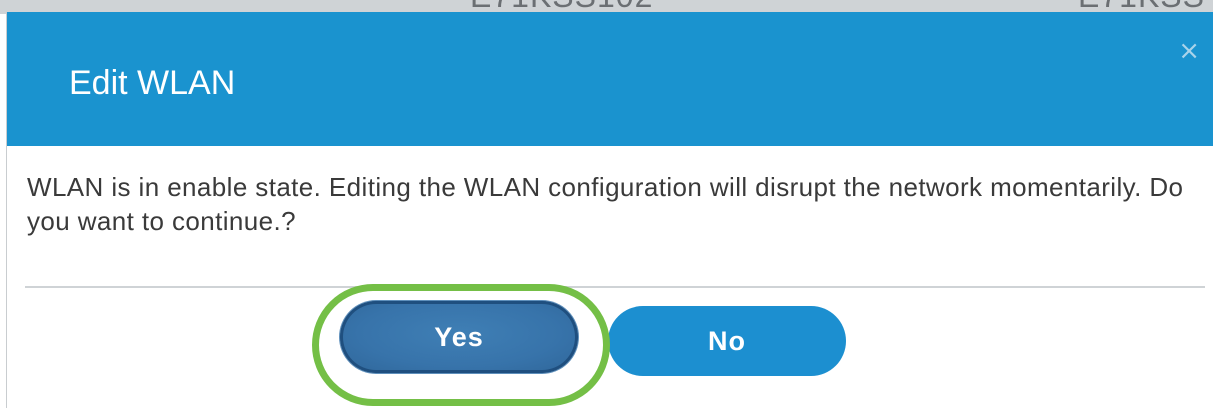 This screenshot has height=412, width=1213. What do you see at coordinates (461, 345) in the screenshot?
I see `highlight-ring` at bounding box center [461, 345].